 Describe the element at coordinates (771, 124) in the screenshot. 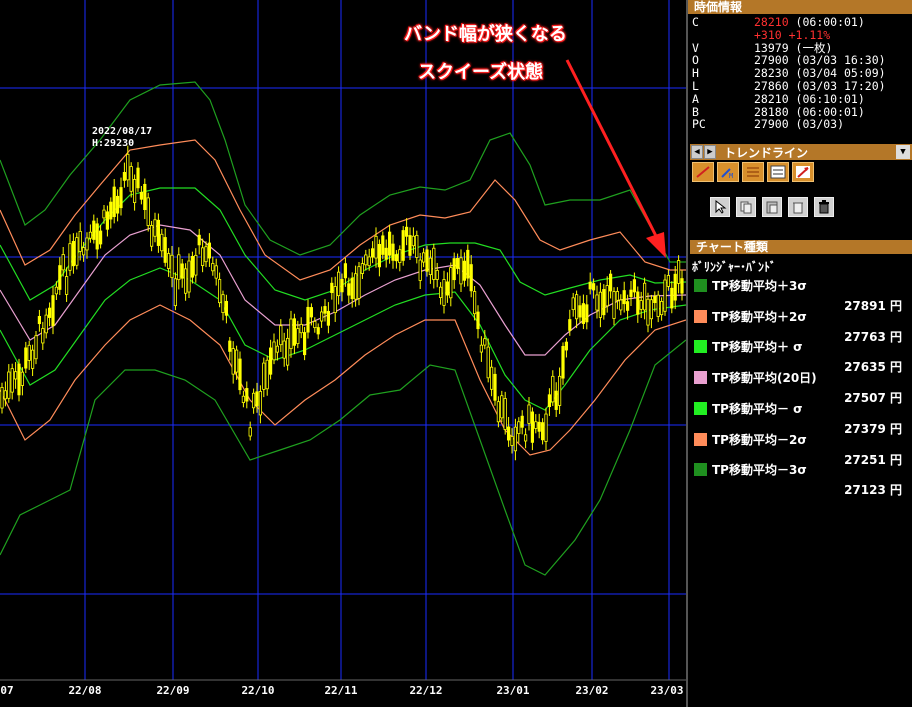

I see `quote-value: 27900` at that location.